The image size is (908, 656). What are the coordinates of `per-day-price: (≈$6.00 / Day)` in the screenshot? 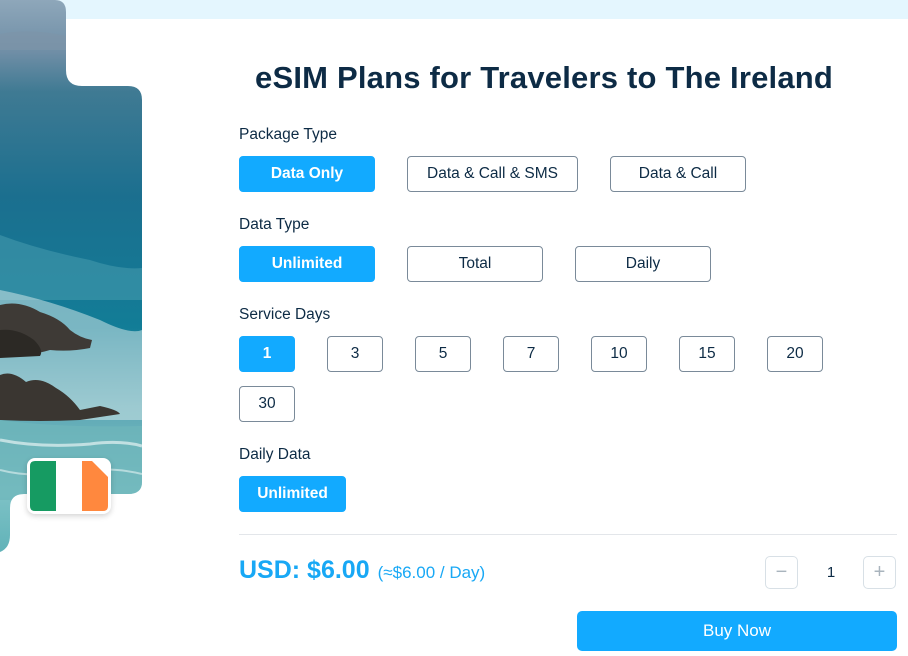 It's located at (431, 572).